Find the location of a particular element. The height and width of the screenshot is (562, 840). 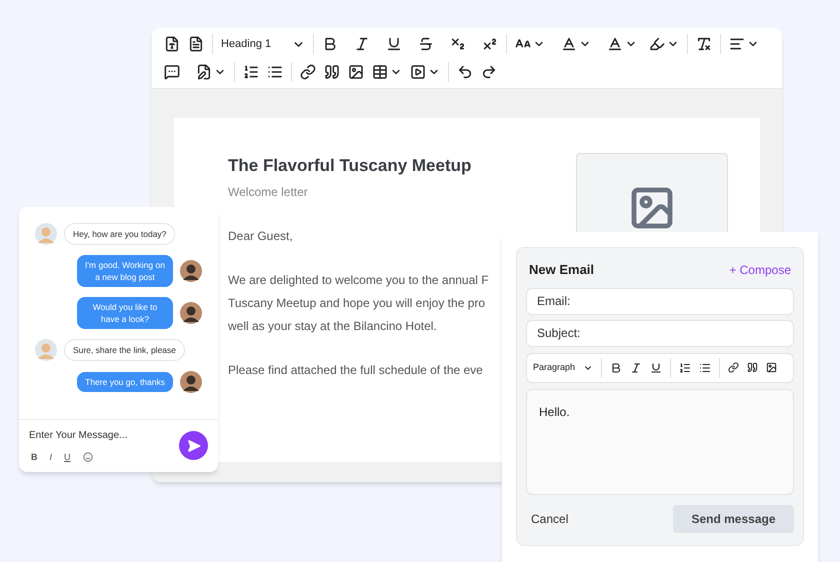

document-subtitle: Welcome letter is located at coordinates (268, 192).